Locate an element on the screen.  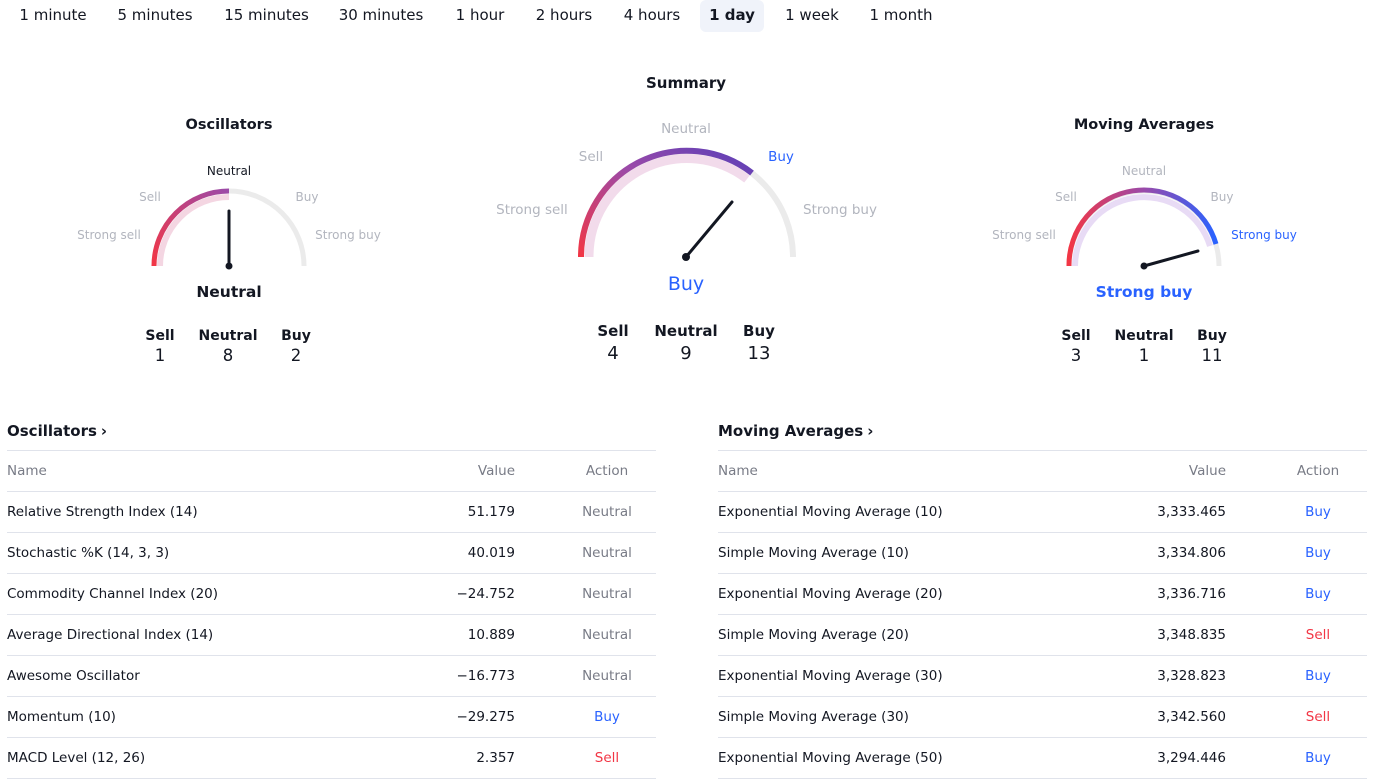
tab-1-day: 1 day is located at coordinates (732, 16).